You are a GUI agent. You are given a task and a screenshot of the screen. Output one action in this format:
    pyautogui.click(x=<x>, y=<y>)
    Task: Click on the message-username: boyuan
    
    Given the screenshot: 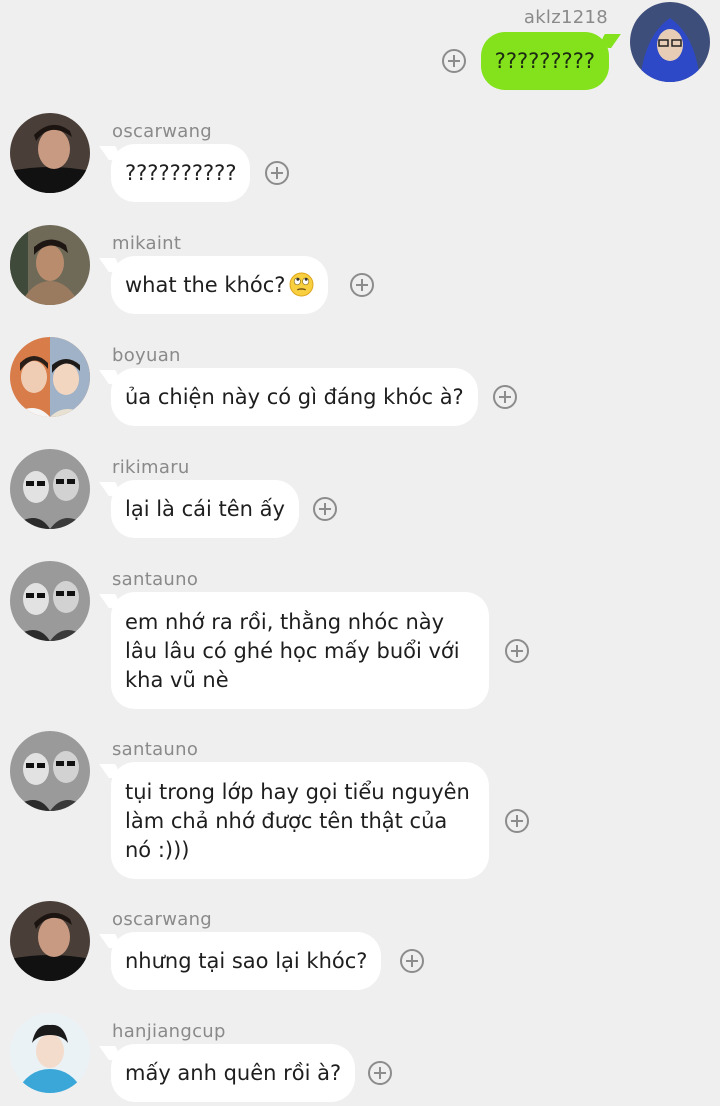 What is the action you would take?
    pyautogui.click(x=146, y=355)
    